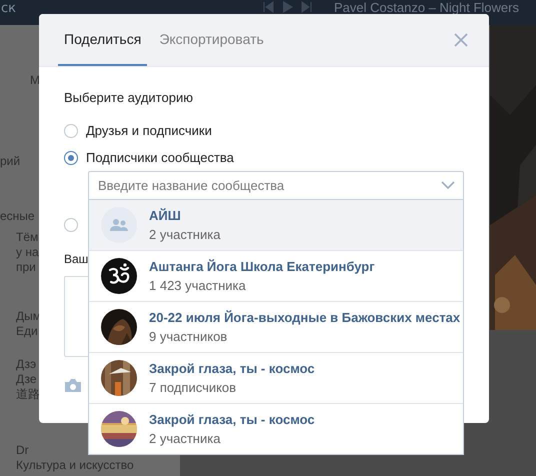 This screenshot has height=476, width=536. Describe the element at coordinates (26, 267) in the screenshot. I see `feed-text: при` at that location.